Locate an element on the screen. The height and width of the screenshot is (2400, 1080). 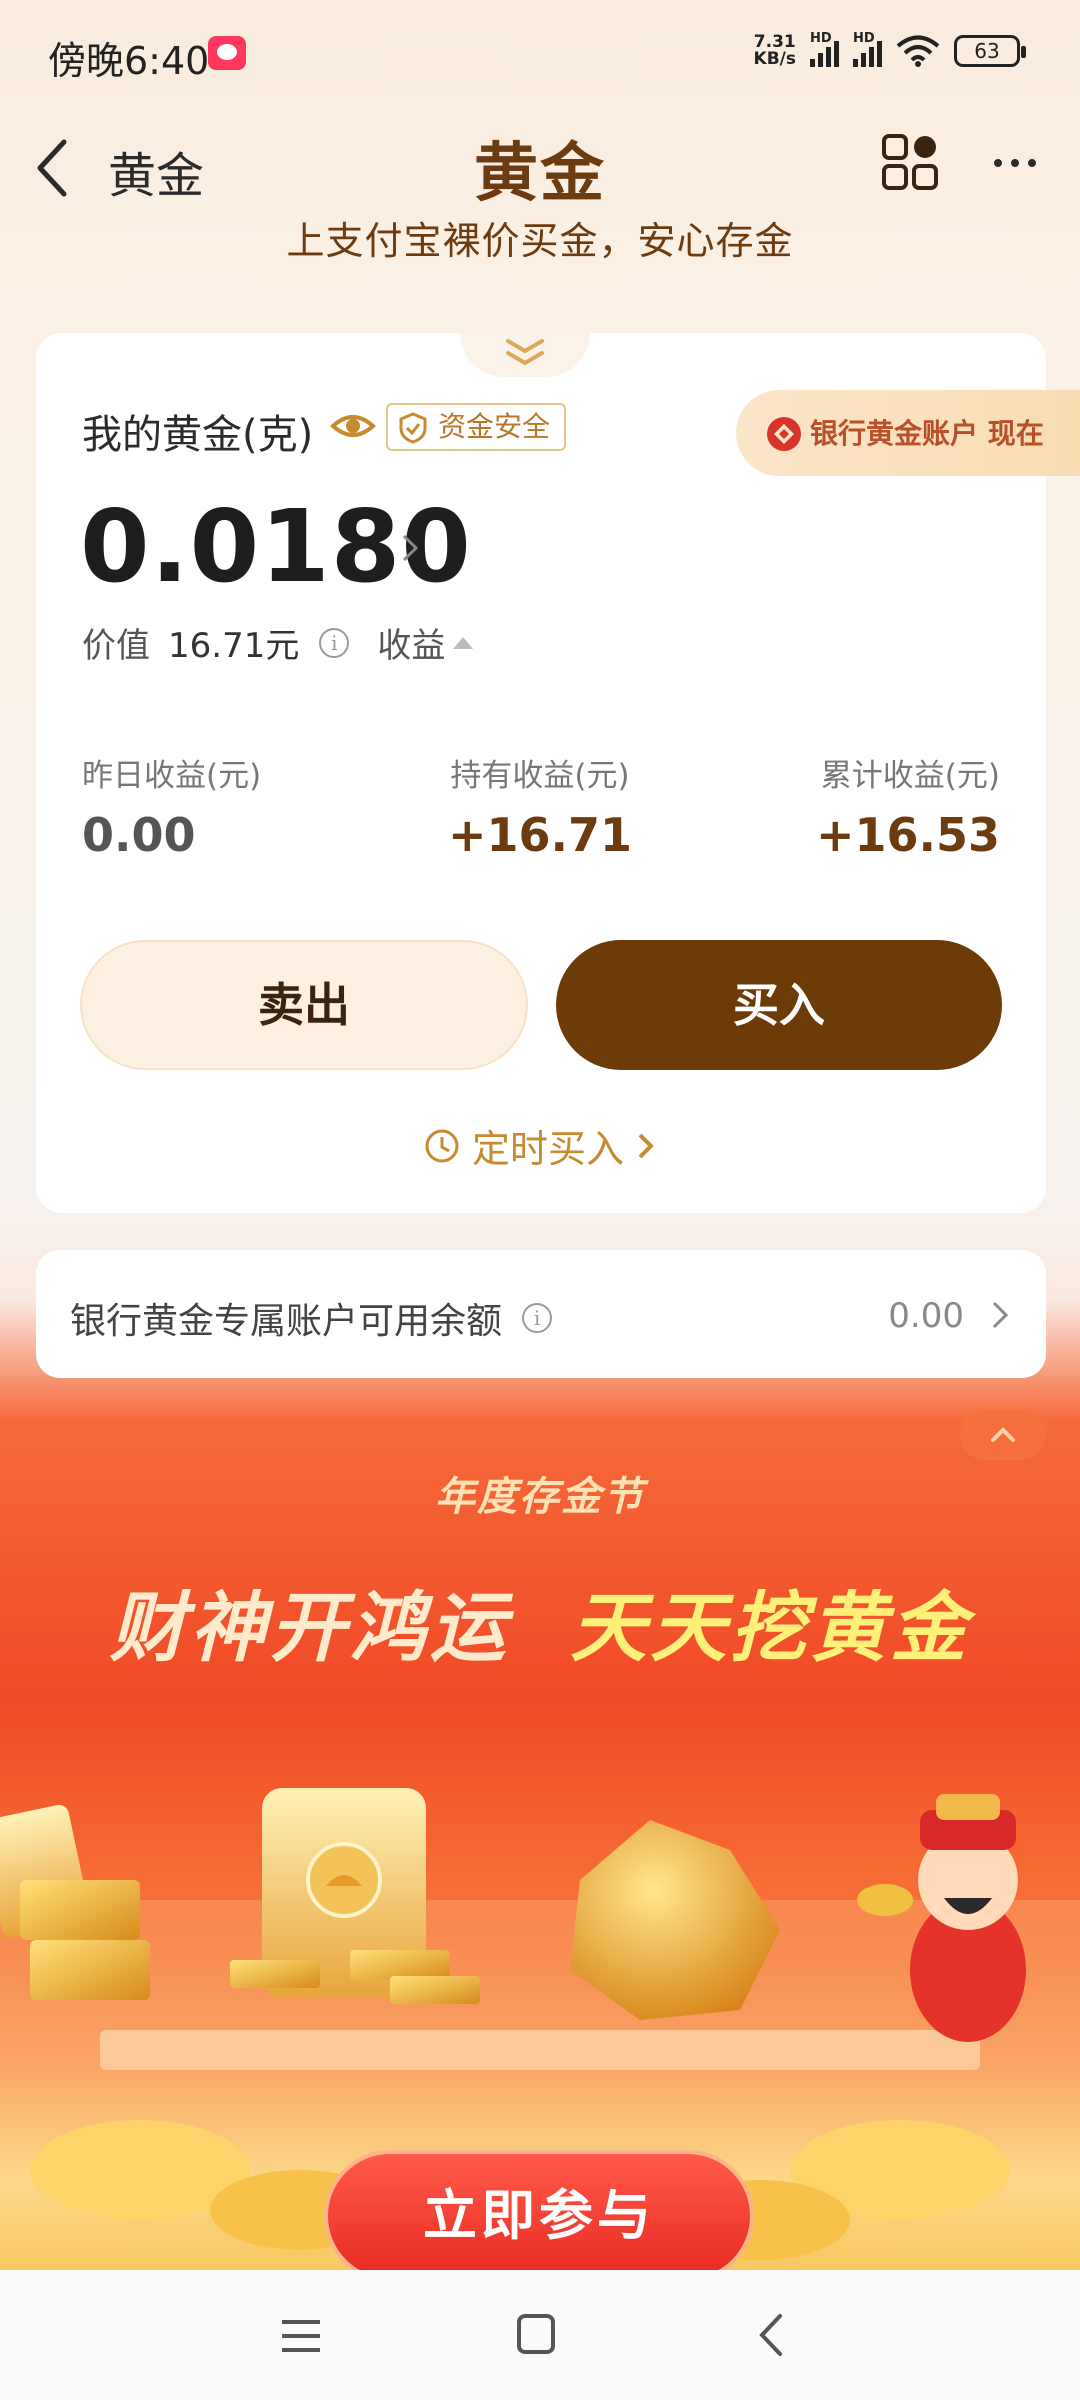
total-earnings-value: +16.53 is located at coordinates (907, 835).